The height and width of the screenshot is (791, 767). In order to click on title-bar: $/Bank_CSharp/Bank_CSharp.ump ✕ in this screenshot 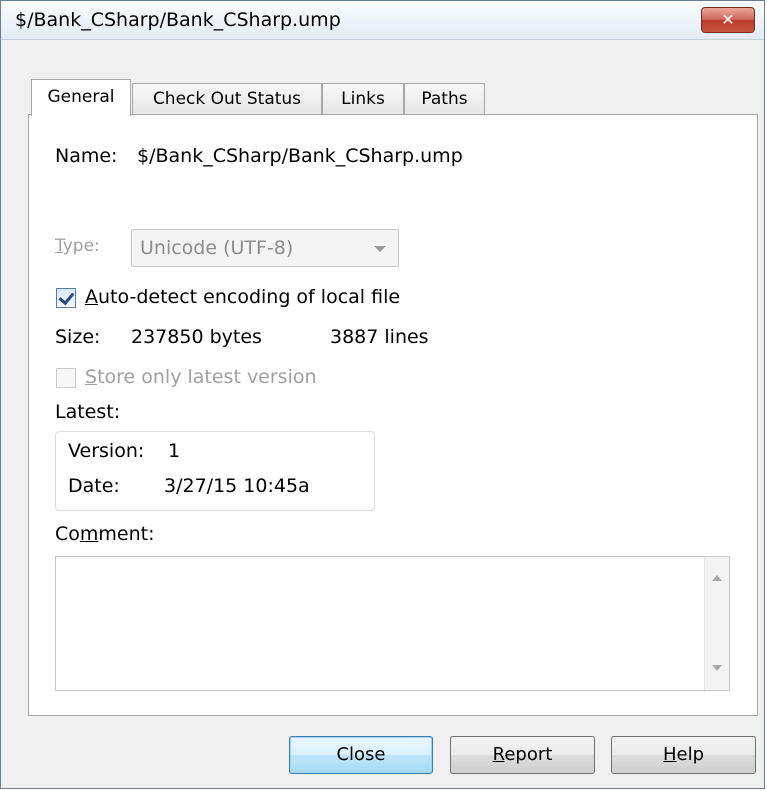, I will do `click(382, 20)`.